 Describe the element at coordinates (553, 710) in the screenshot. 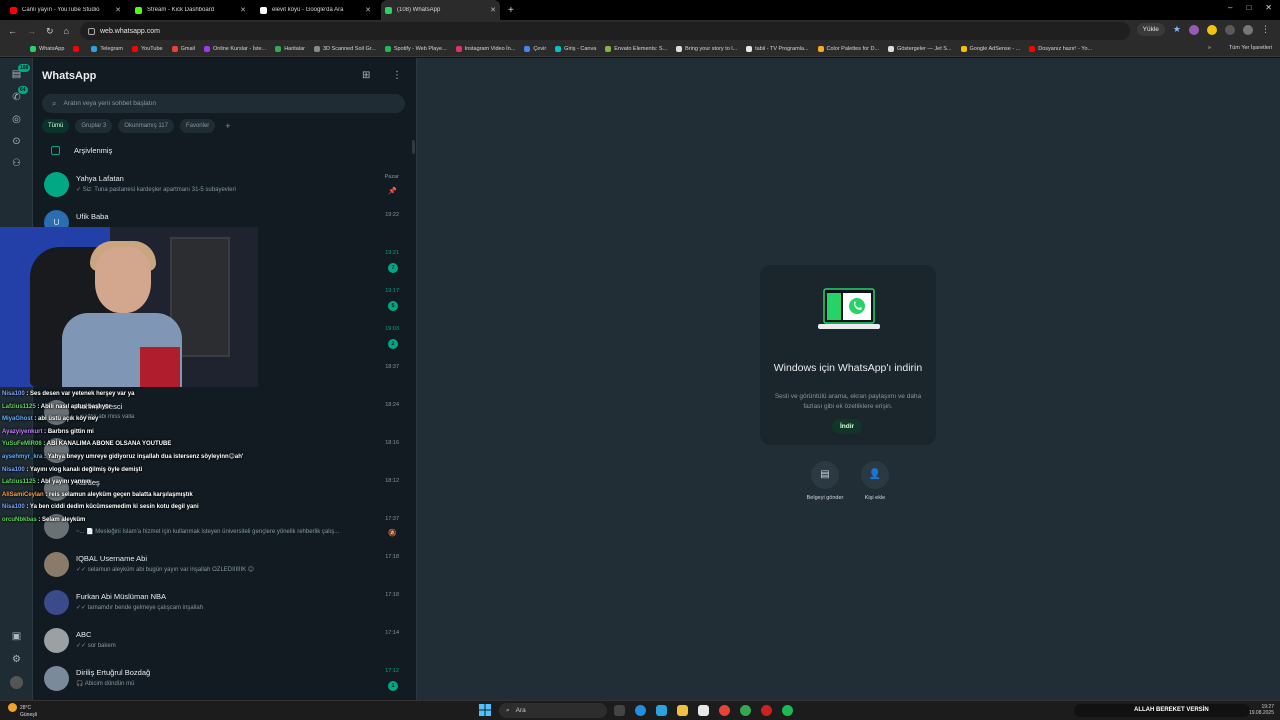

I see `taskbar-search: ⌕ Ara` at that location.